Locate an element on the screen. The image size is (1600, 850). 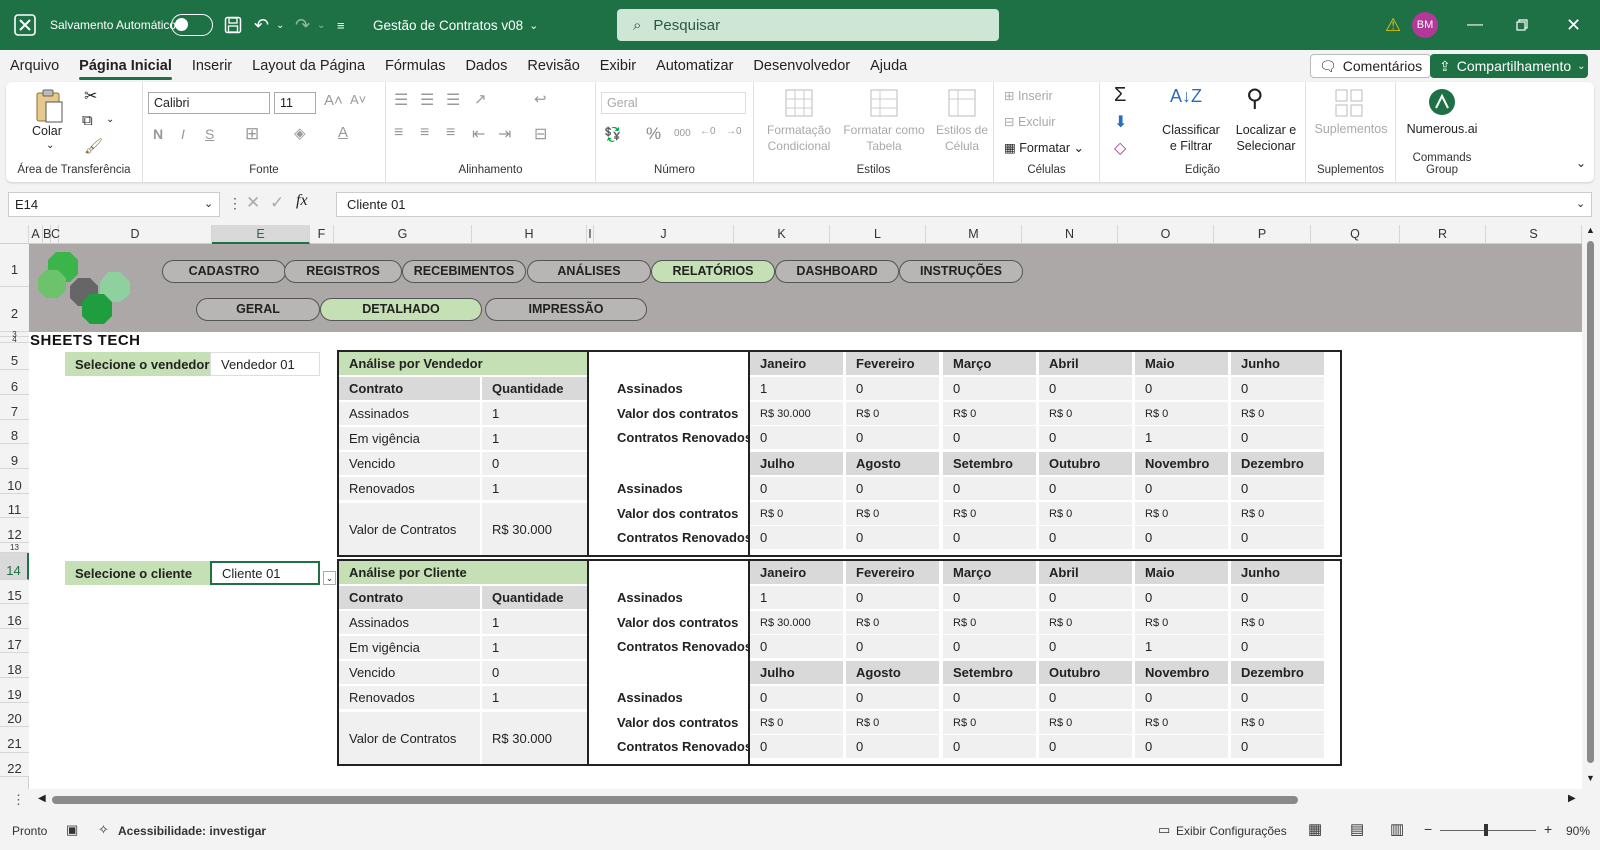
bold-icon: N is located at coordinates (158, 134).